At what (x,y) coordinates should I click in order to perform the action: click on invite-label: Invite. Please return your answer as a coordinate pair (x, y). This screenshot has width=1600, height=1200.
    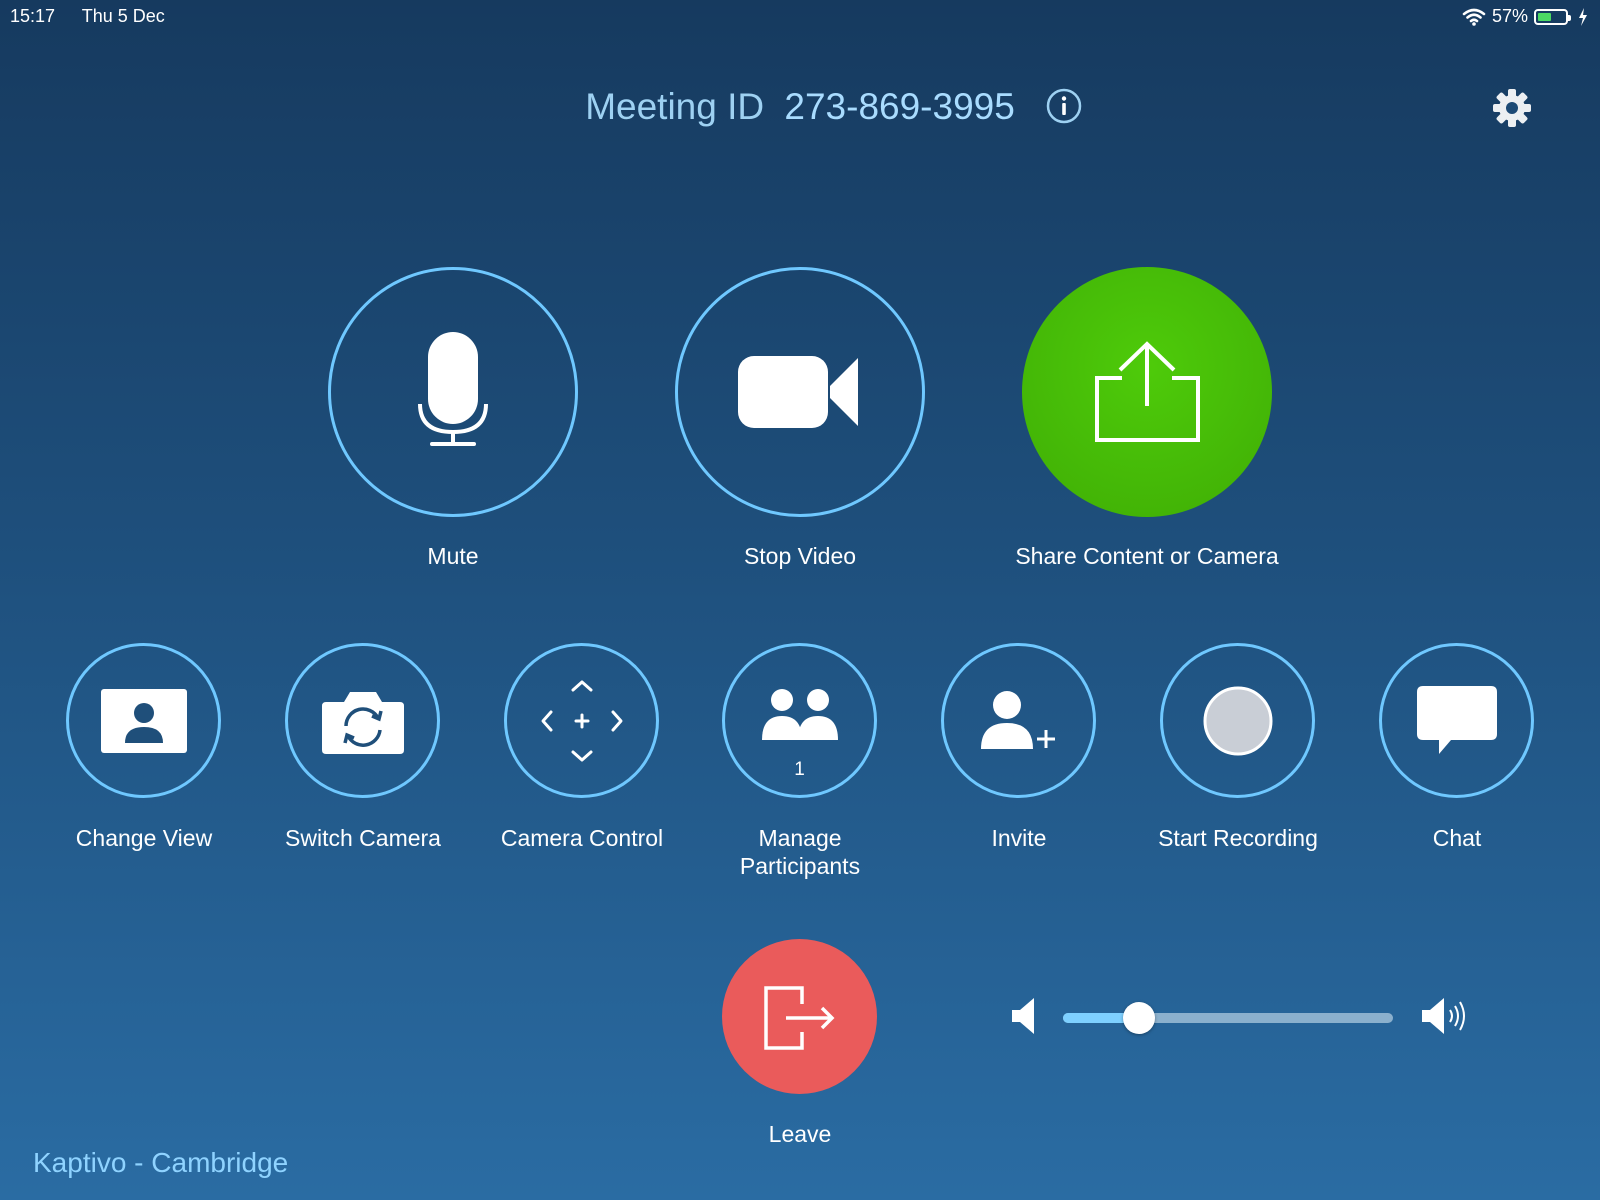
    Looking at the image, I should click on (1019, 838).